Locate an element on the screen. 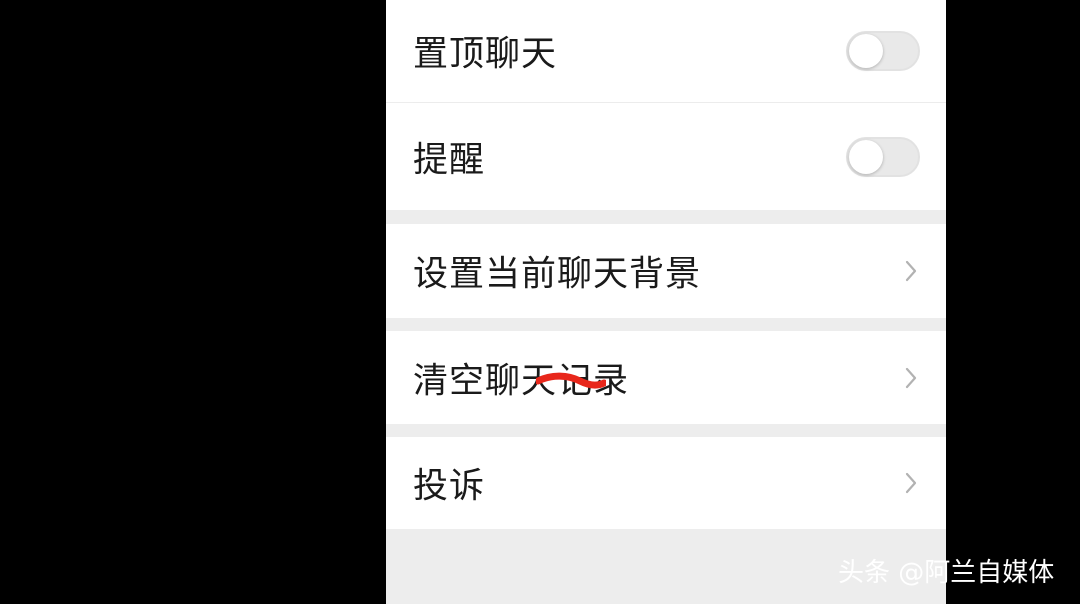 This screenshot has width=1080, height=604. clear-history-row: 清空聊天记录 is located at coordinates (666, 377).